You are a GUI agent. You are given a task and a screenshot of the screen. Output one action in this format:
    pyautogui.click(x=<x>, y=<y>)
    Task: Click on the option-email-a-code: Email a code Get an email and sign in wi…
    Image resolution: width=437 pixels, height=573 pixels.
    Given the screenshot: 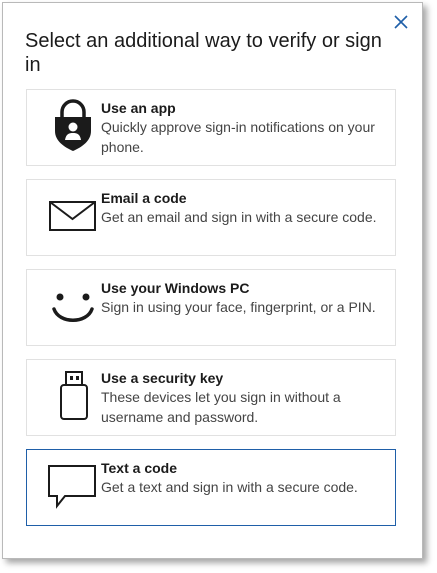 What is the action you would take?
    pyautogui.click(x=211, y=217)
    